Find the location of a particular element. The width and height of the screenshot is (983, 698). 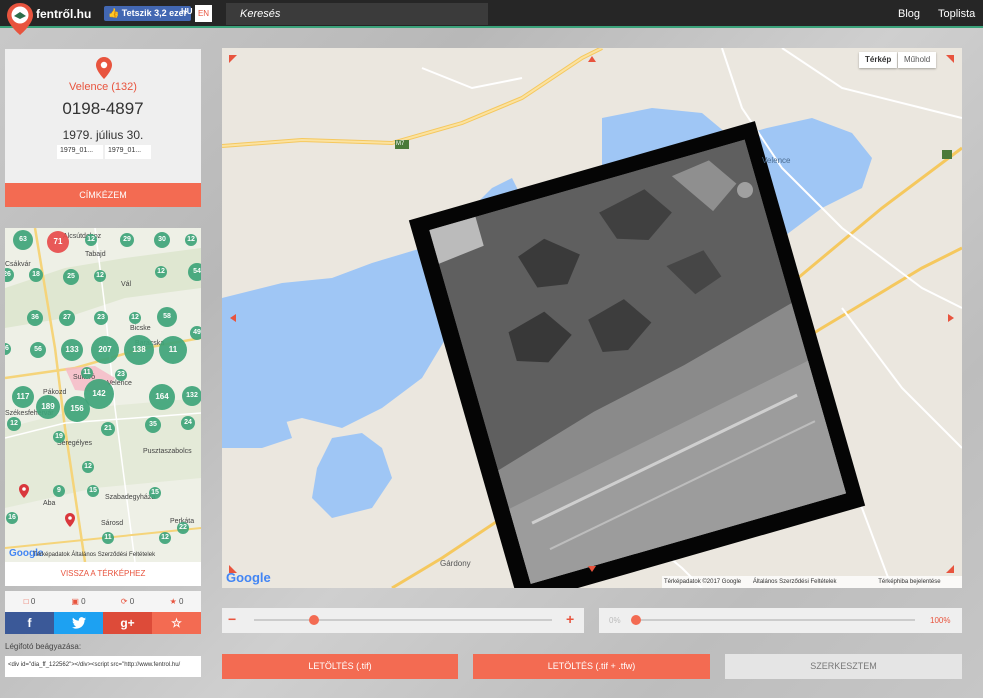

star-stat: ★ 0 is located at coordinates (176, 601).